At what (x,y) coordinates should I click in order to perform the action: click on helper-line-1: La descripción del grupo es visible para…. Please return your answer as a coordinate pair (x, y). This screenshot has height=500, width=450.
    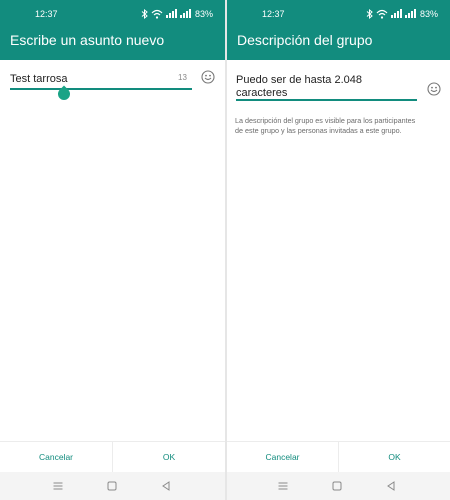
    Looking at the image, I should click on (325, 120).